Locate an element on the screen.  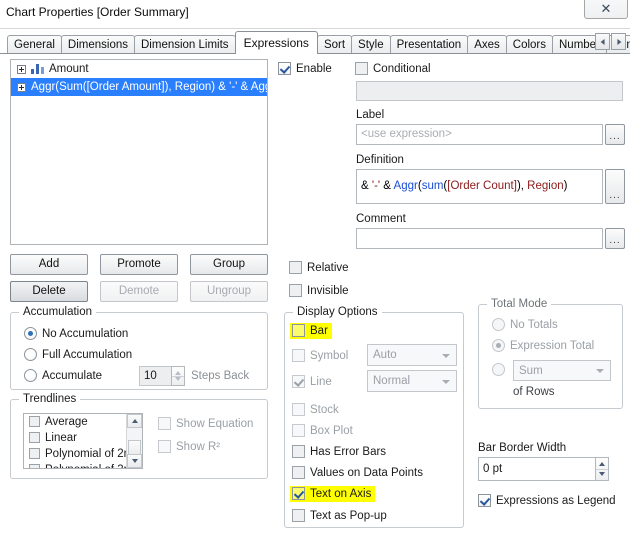
close-button: ✕ is located at coordinates (606, 9).